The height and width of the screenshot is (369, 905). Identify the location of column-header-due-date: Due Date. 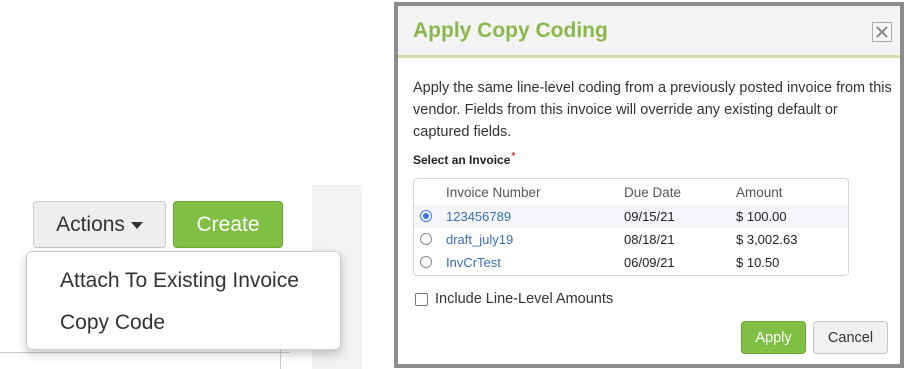
(653, 192).